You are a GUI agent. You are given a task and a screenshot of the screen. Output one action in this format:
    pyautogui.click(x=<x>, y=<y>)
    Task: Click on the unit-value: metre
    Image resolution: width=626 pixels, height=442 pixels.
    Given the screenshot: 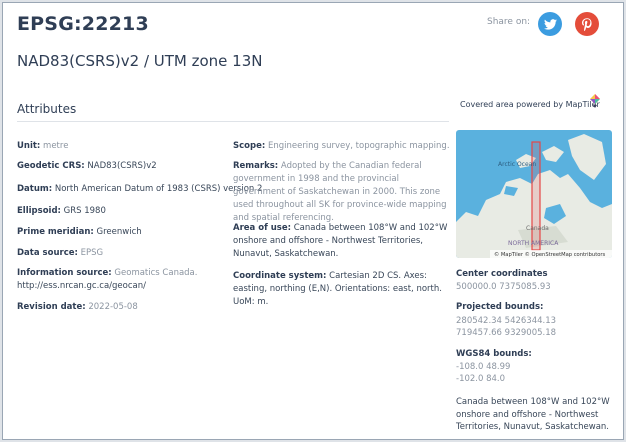 What is the action you would take?
    pyautogui.click(x=55, y=146)
    